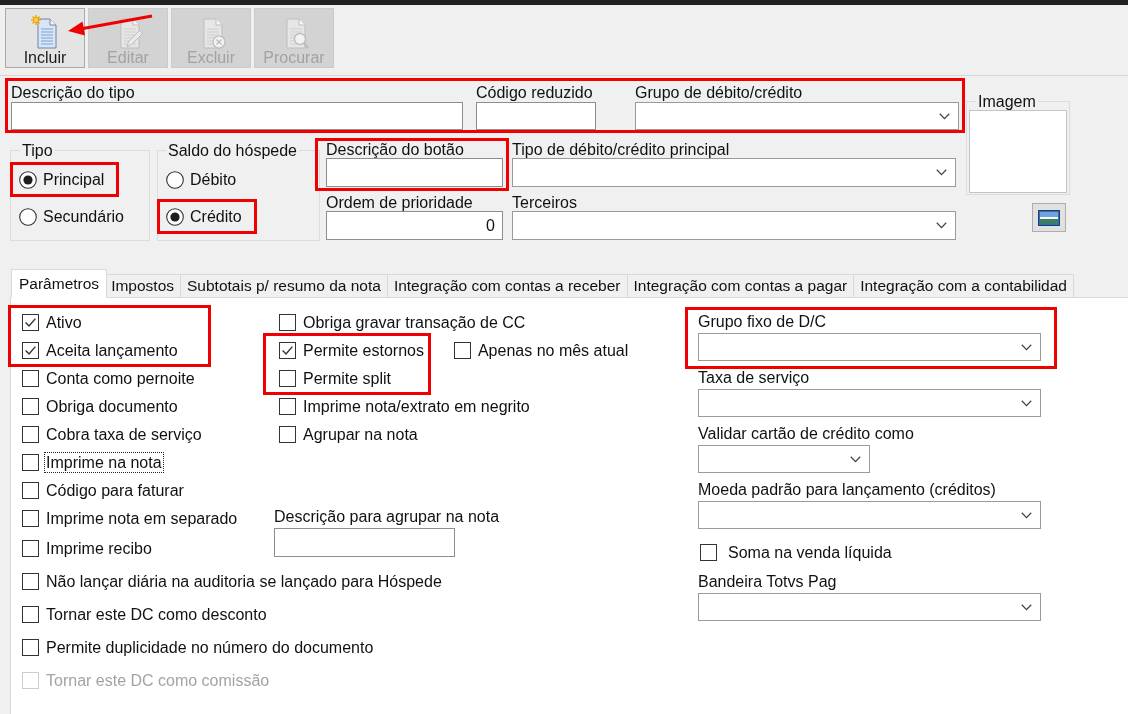  What do you see at coordinates (553, 350) in the screenshot?
I see `checkbox-label: Apenas no mês atual` at bounding box center [553, 350].